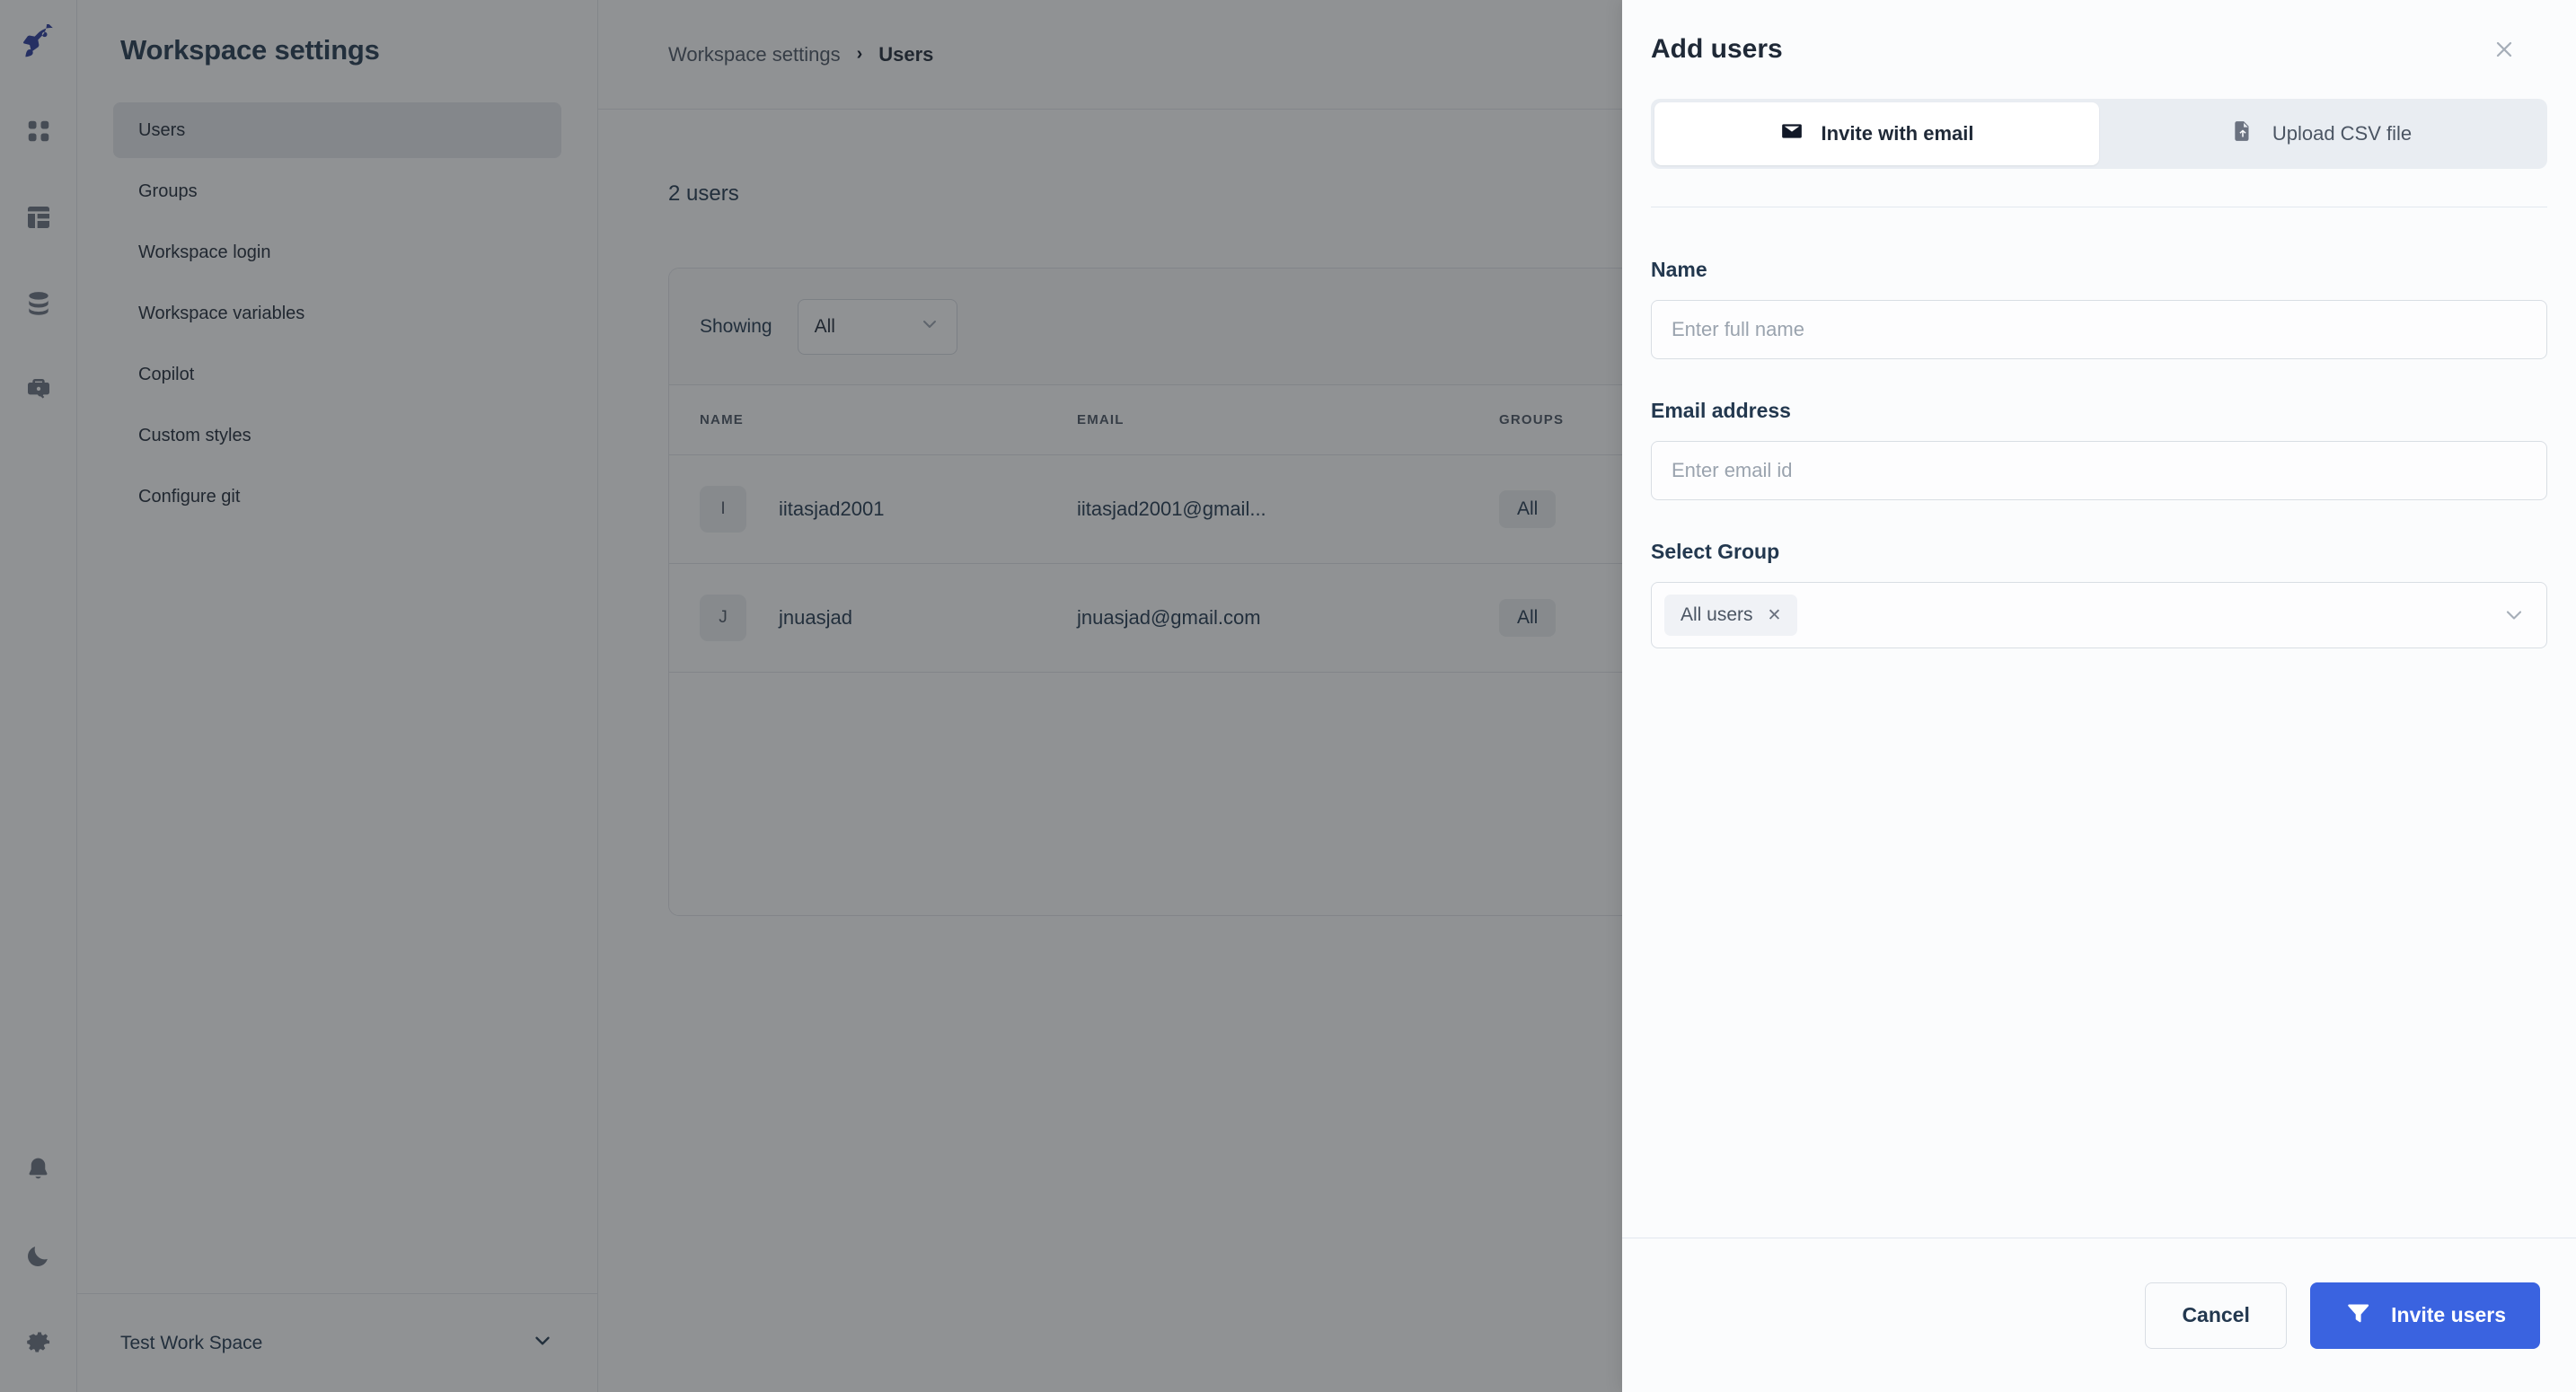 This screenshot has height=1392, width=2576. What do you see at coordinates (1721, 410) in the screenshot?
I see `email-label: Email address` at bounding box center [1721, 410].